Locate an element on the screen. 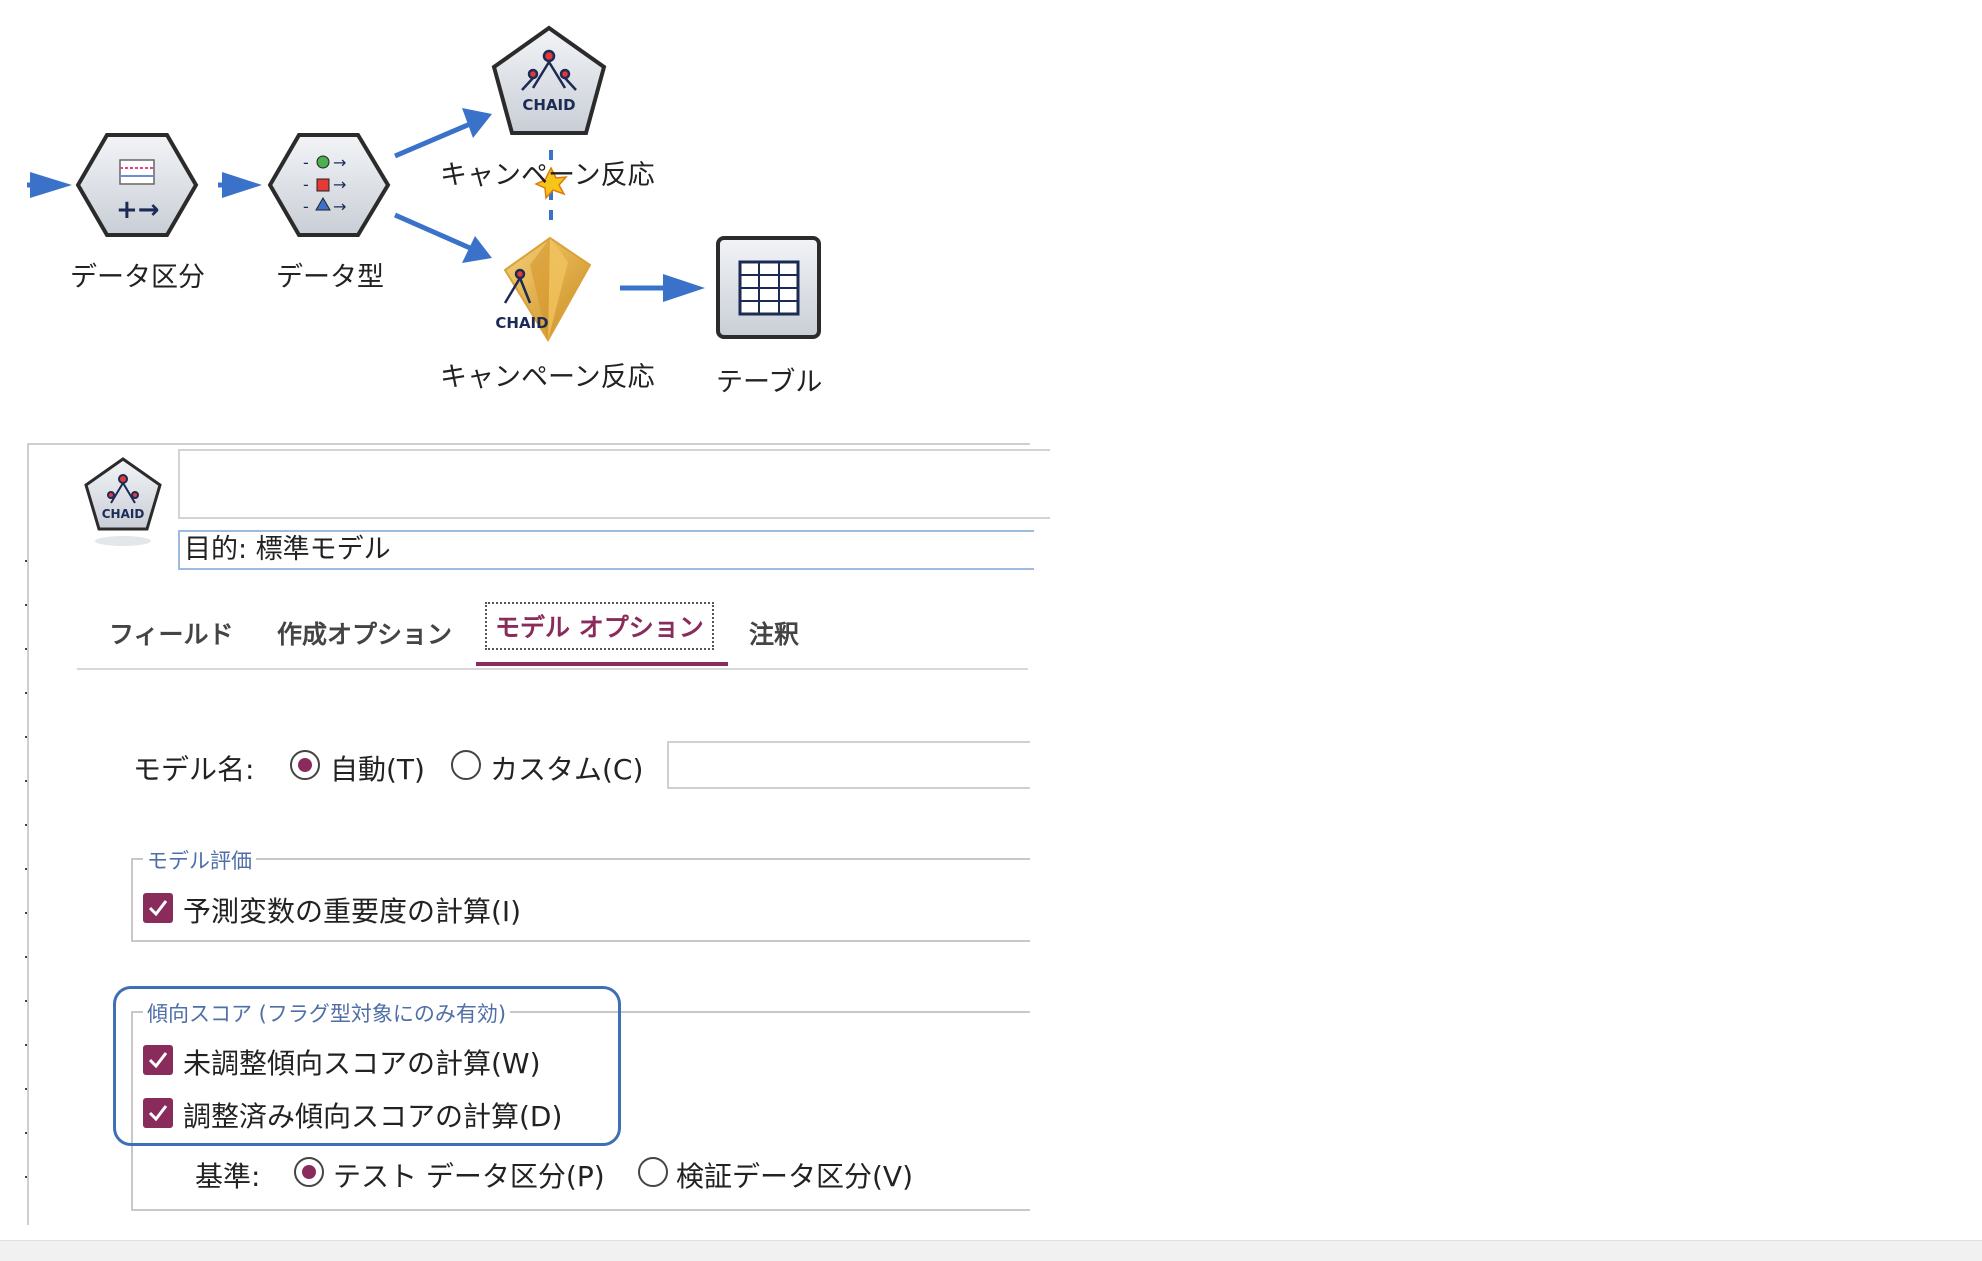 This screenshot has height=1261, width=1982. model-name-label: モデル名: is located at coordinates (194, 769).